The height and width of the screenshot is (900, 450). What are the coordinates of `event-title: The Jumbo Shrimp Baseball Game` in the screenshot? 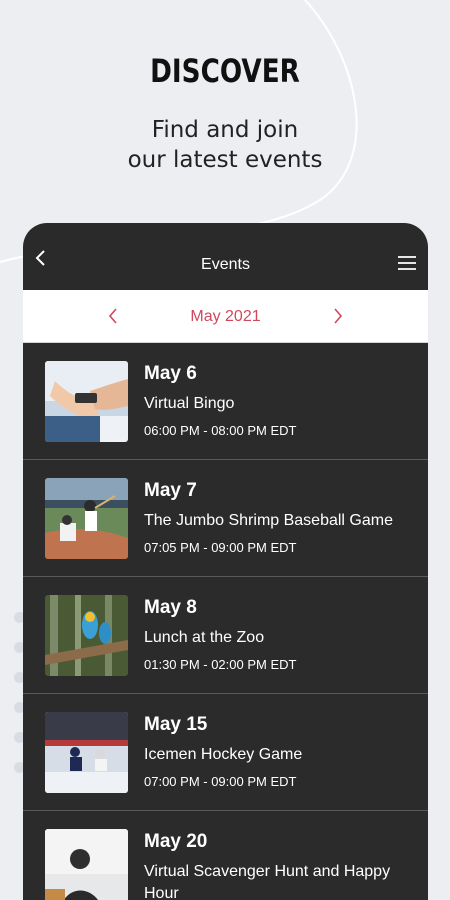 It's located at (268, 520).